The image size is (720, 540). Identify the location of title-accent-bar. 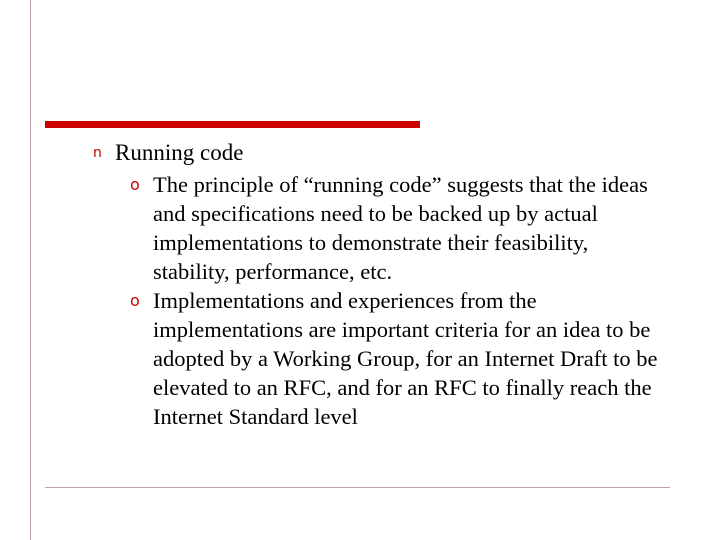
(232, 124).